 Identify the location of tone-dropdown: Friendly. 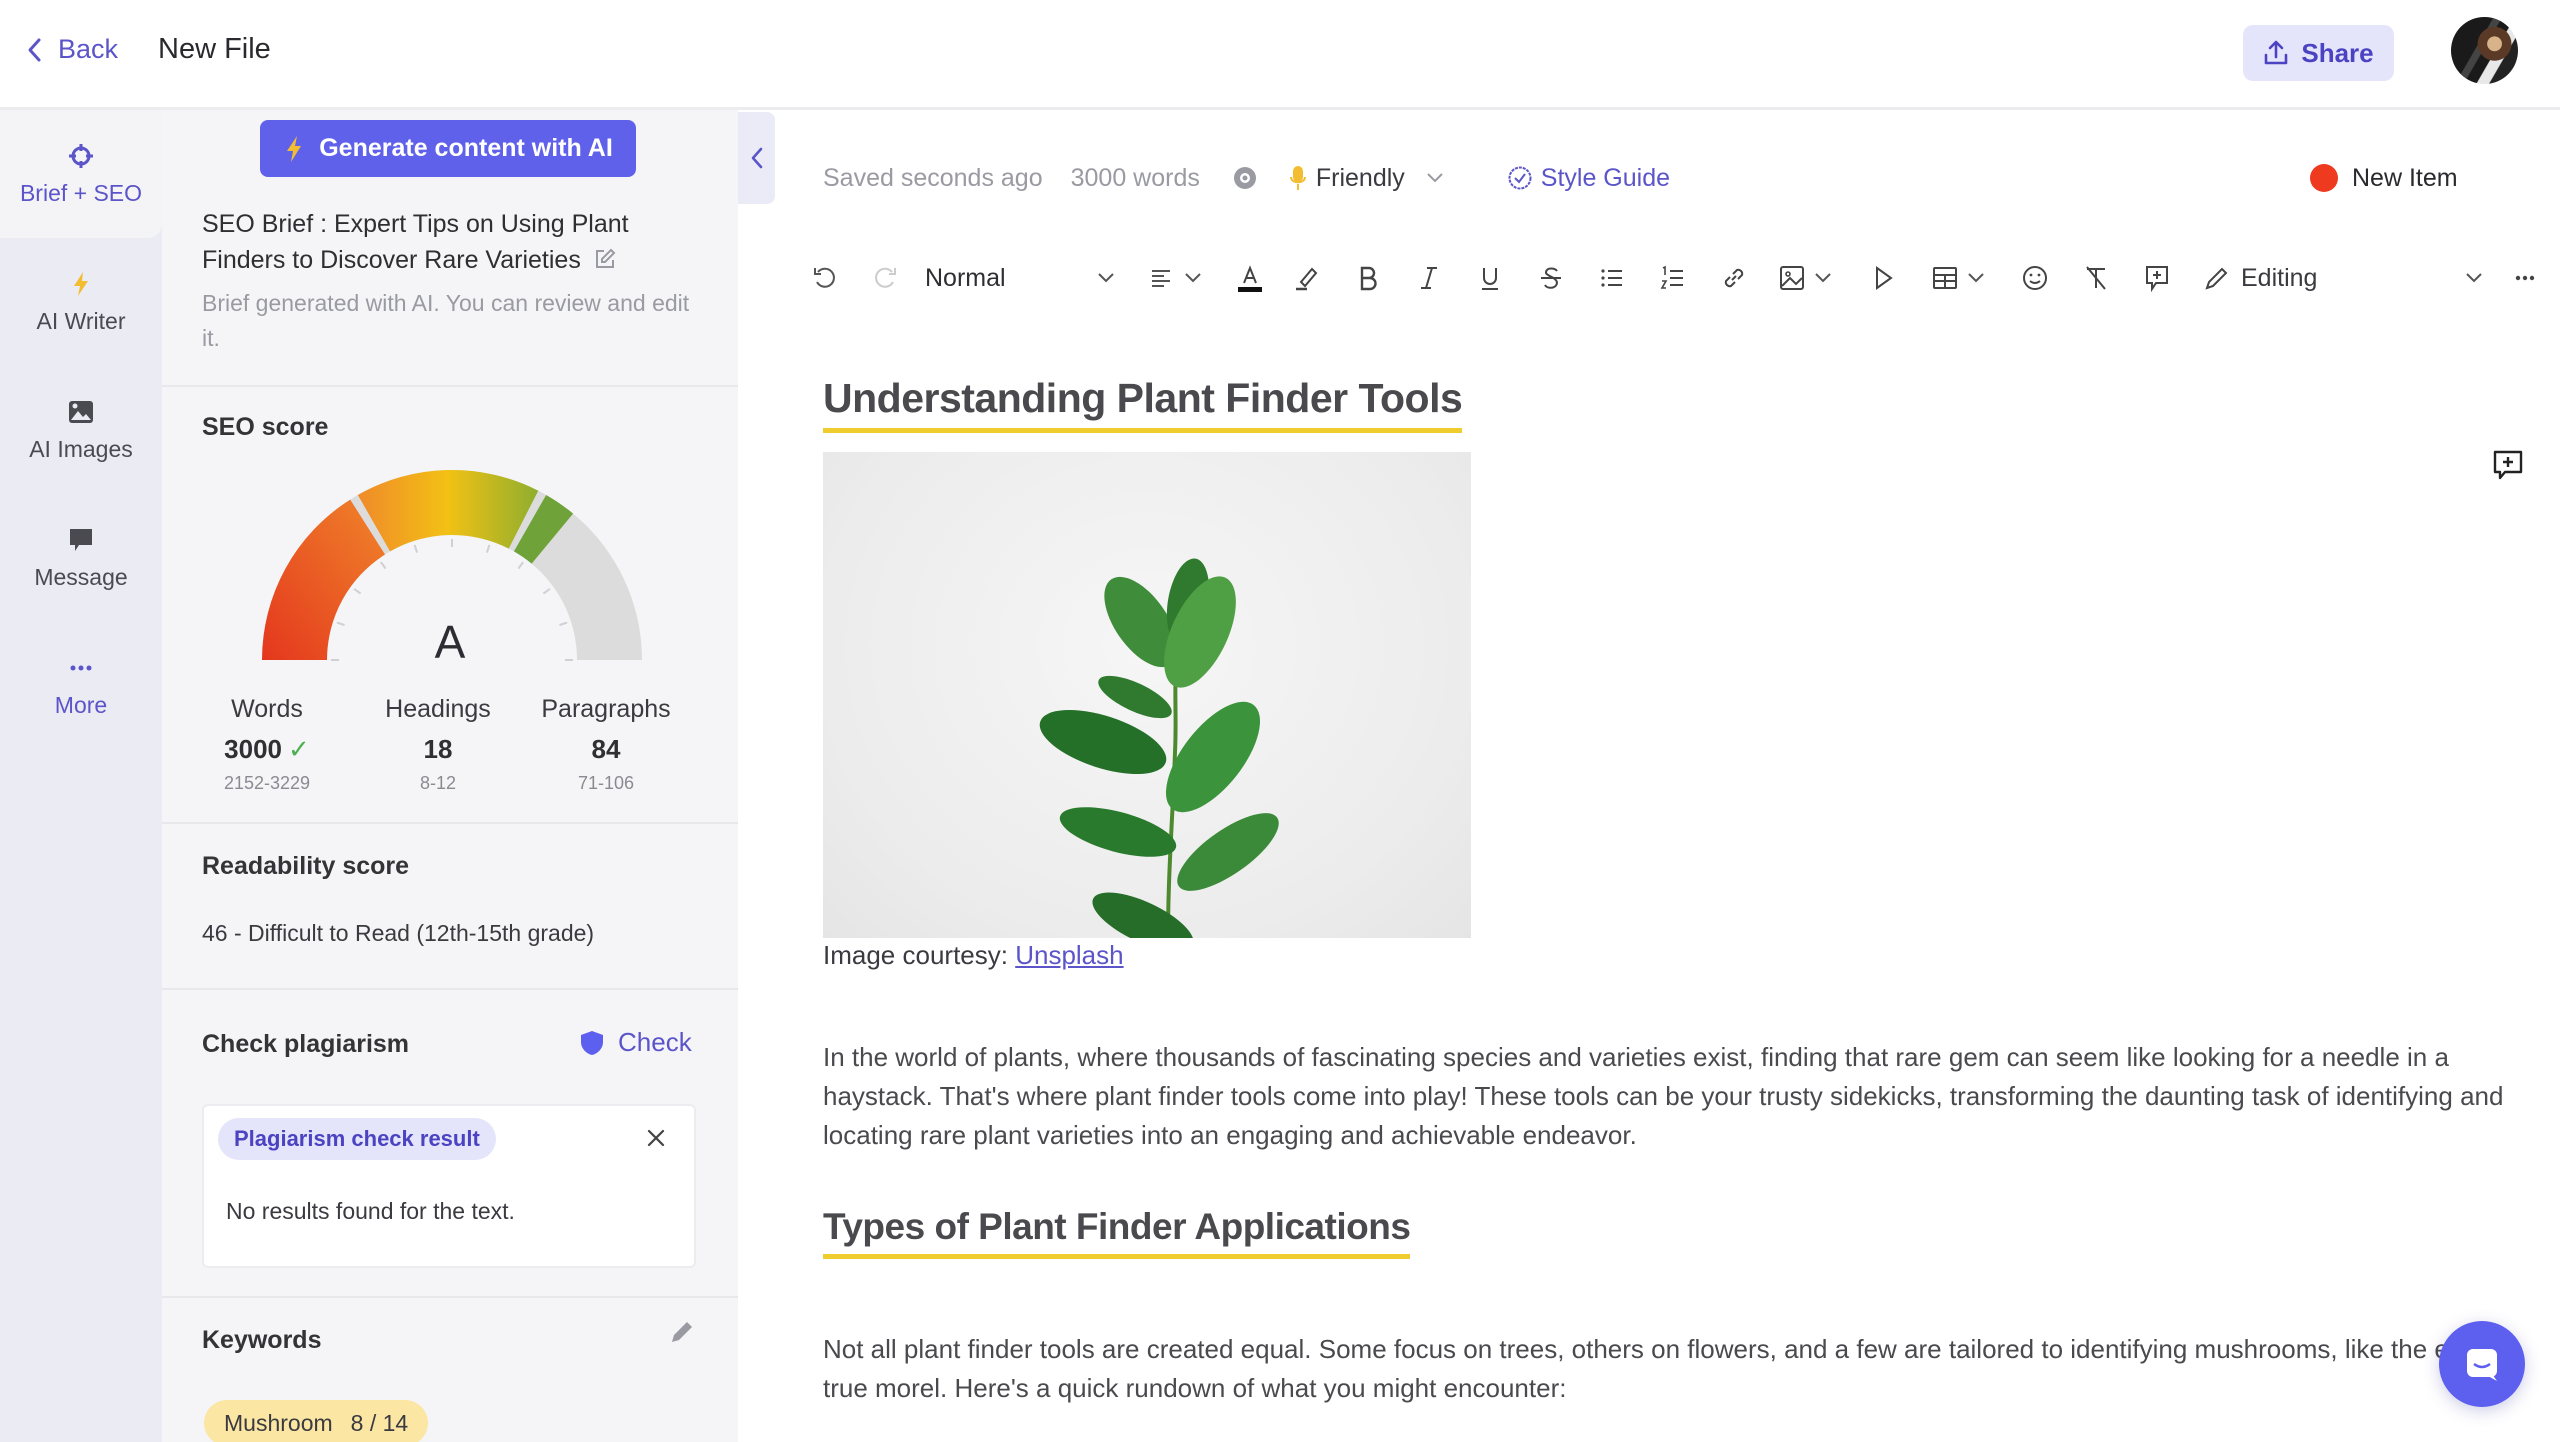
(1367, 178).